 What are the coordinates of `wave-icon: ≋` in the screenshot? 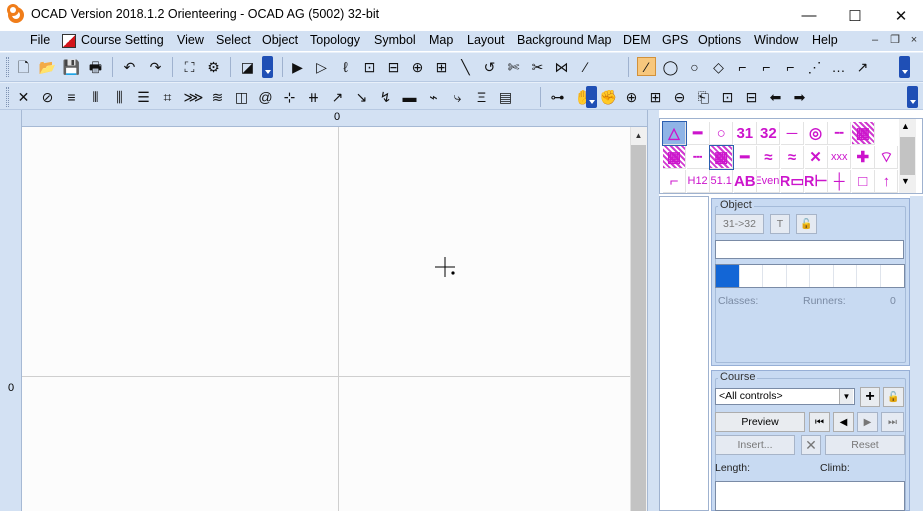 It's located at (217, 96).